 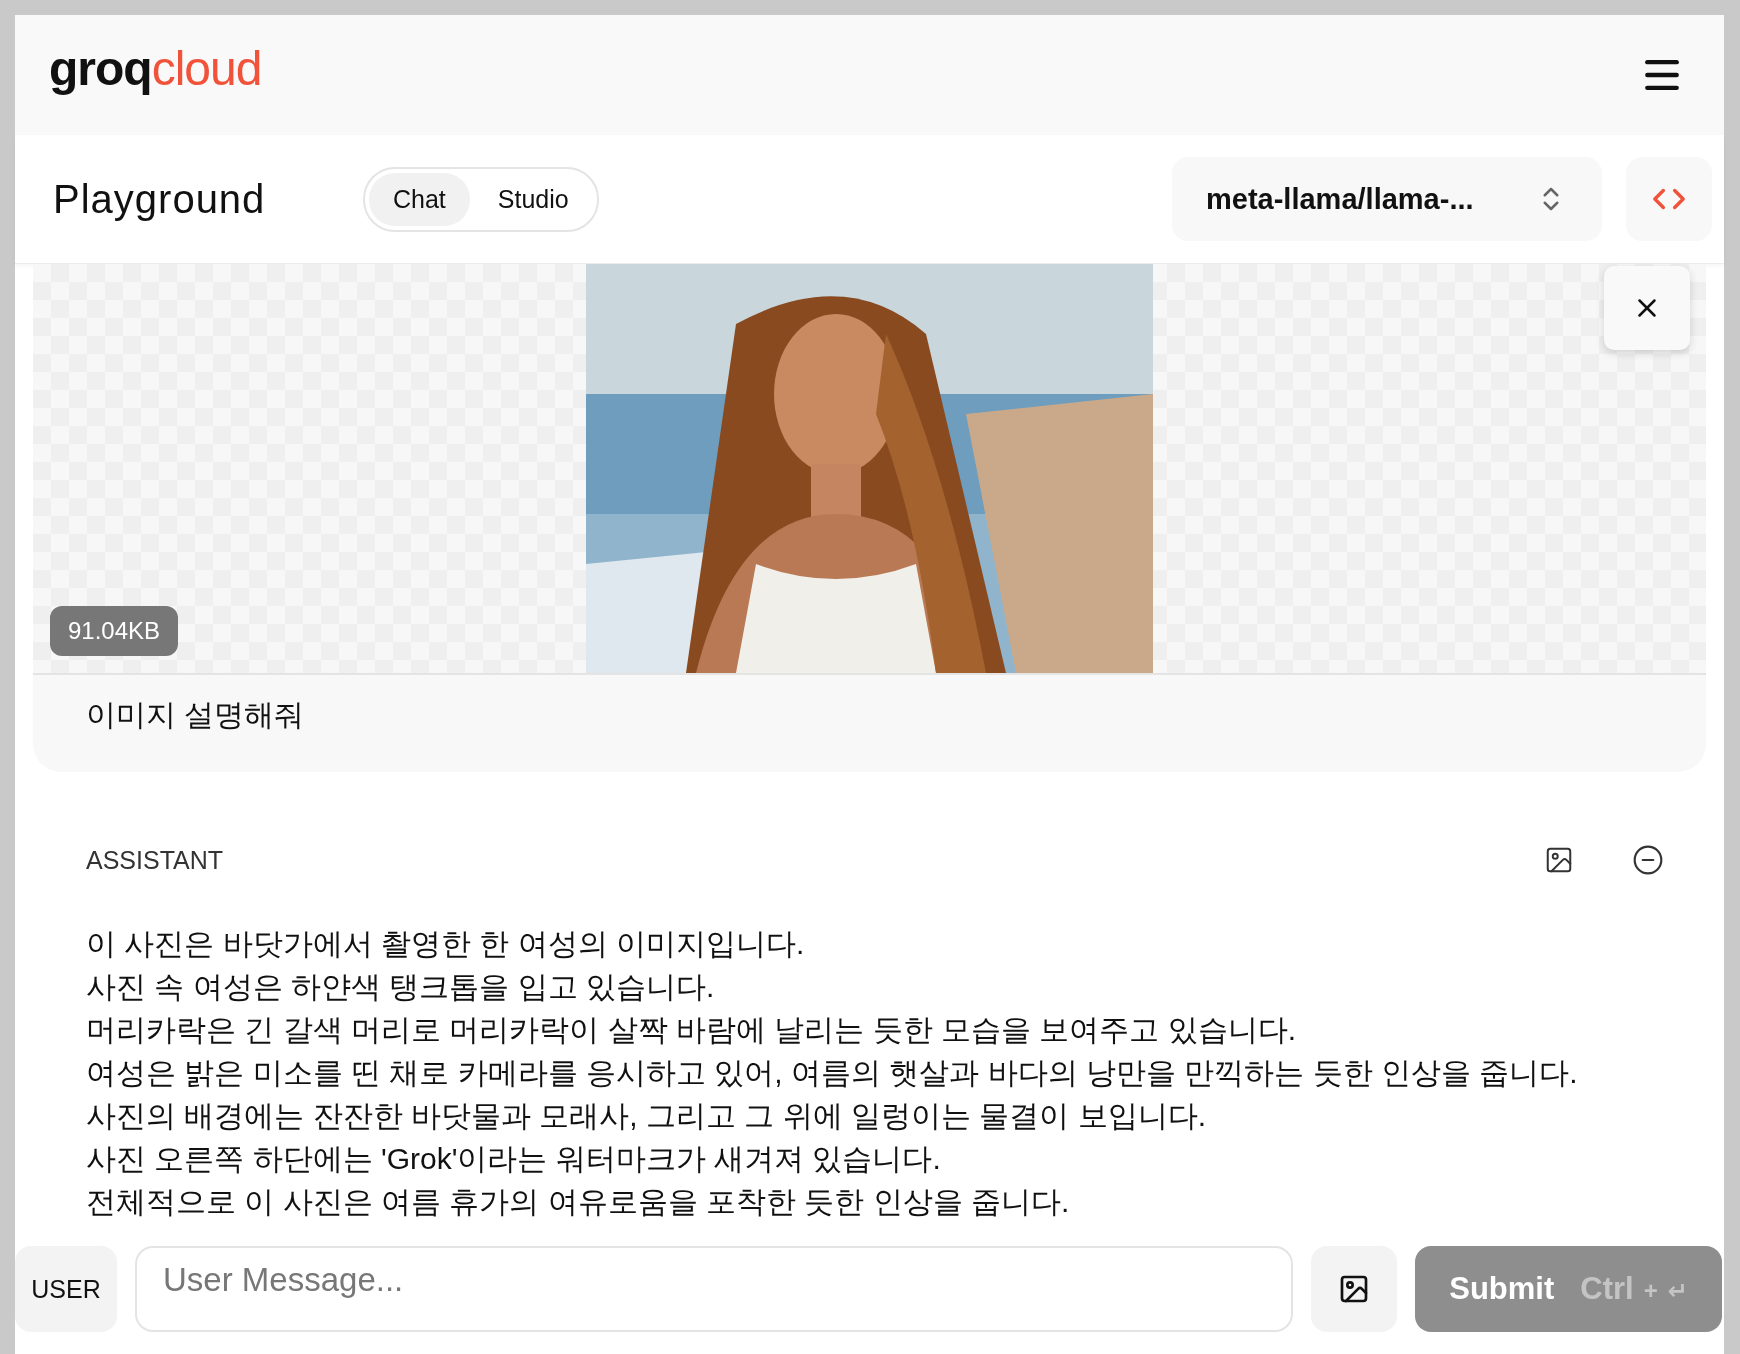 I want to click on response-text: 여성은 밝은 미소를 띤 채로 카메라를 응시하고 있어, 여름의 햇살과 바다의 낭만을 만끽하는 듯한 인상을 줍니다., so click(x=832, y=1073).